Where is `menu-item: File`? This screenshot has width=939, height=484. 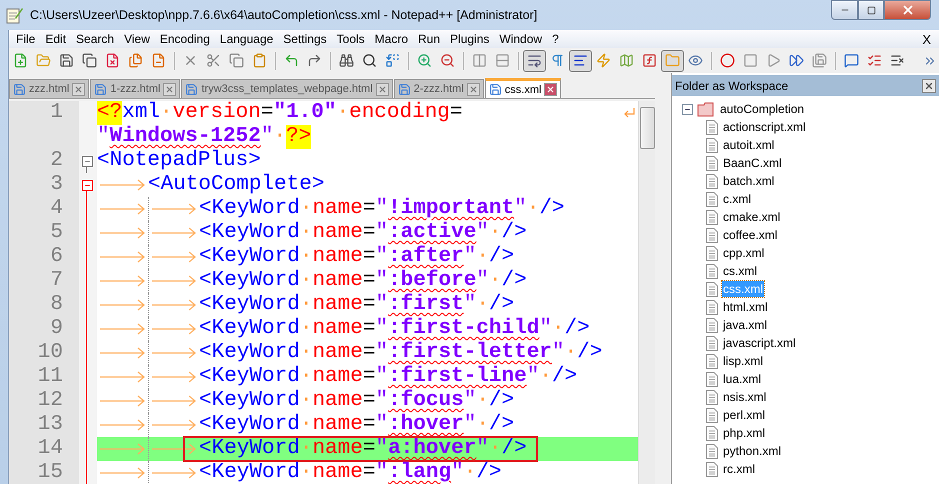
menu-item: File is located at coordinates (25, 39).